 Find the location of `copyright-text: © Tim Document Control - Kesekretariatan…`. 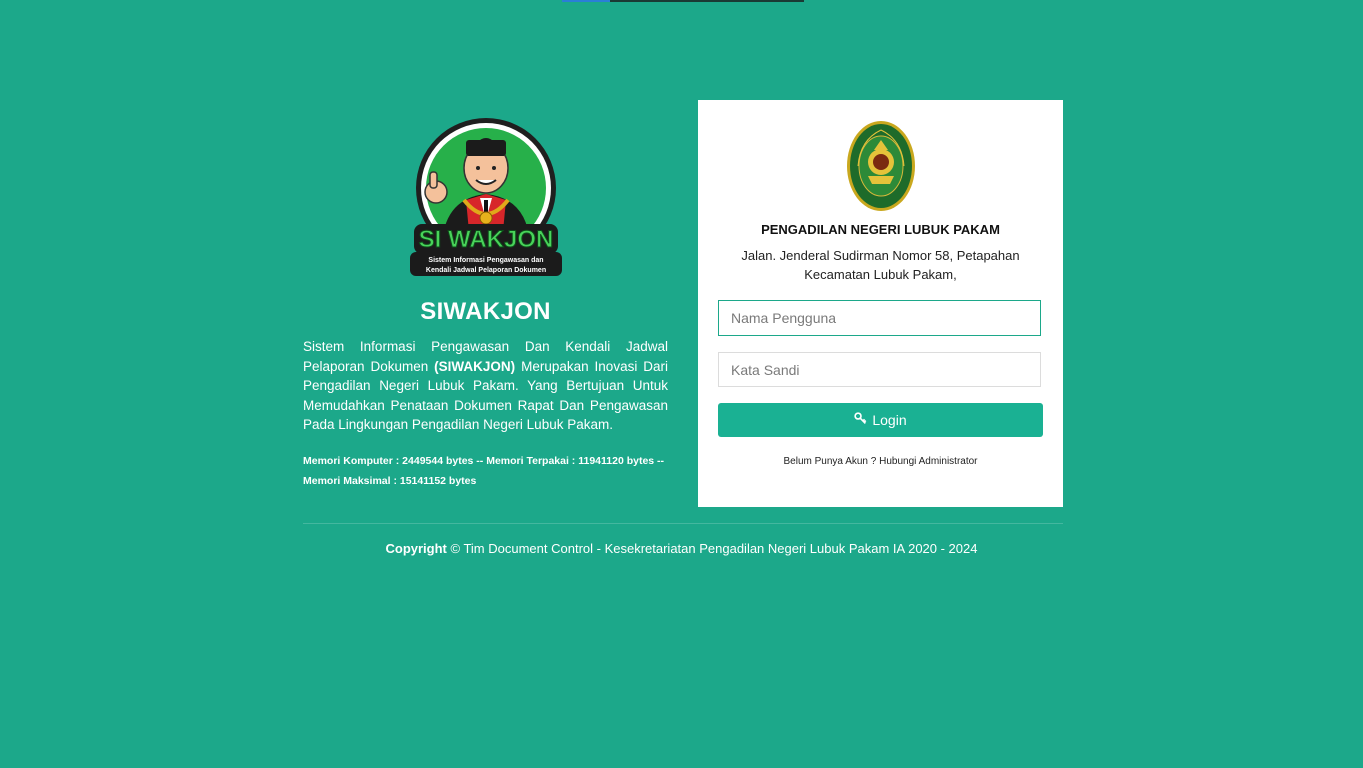

copyright-text: © Tim Document Control - Kesekretariatan… is located at coordinates (712, 548).